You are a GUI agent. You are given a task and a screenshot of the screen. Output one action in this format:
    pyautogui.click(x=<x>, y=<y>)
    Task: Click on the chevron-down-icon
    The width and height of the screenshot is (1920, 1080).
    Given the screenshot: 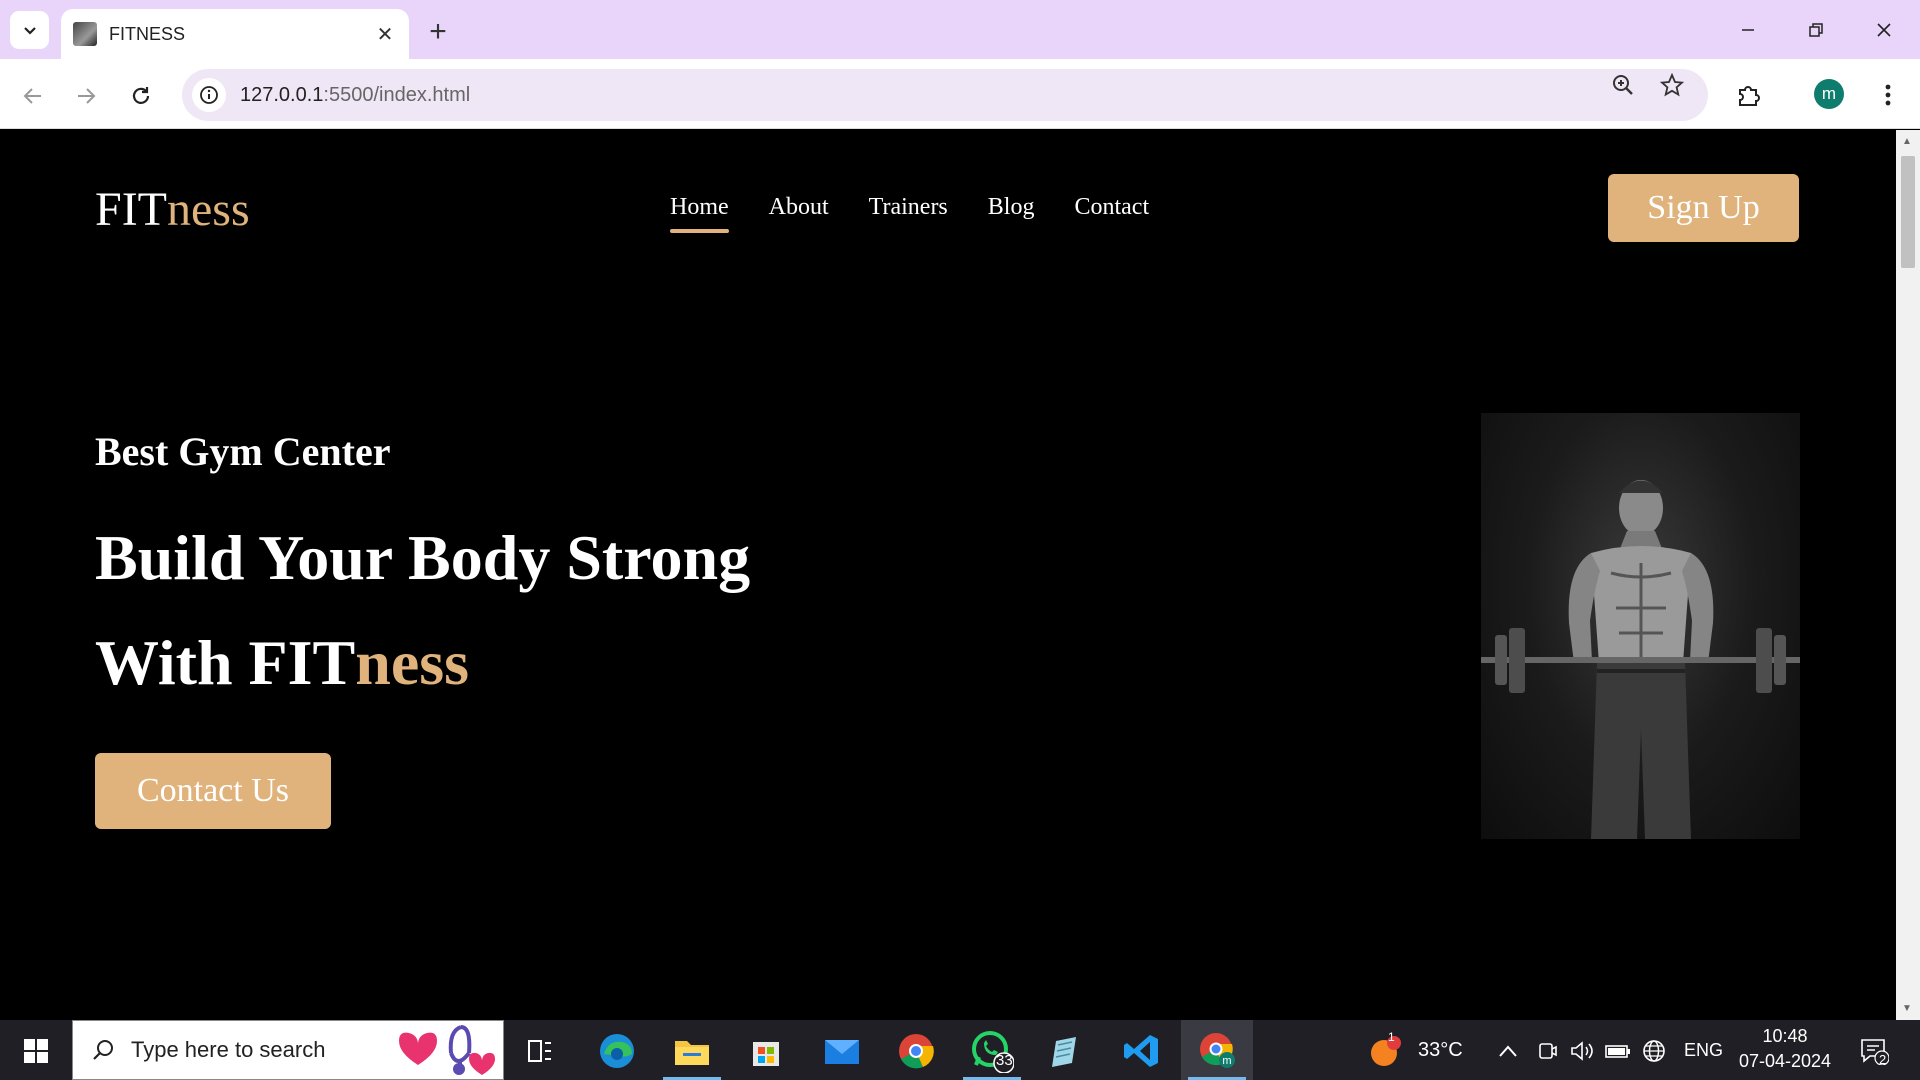 What is the action you would take?
    pyautogui.click(x=29, y=31)
    